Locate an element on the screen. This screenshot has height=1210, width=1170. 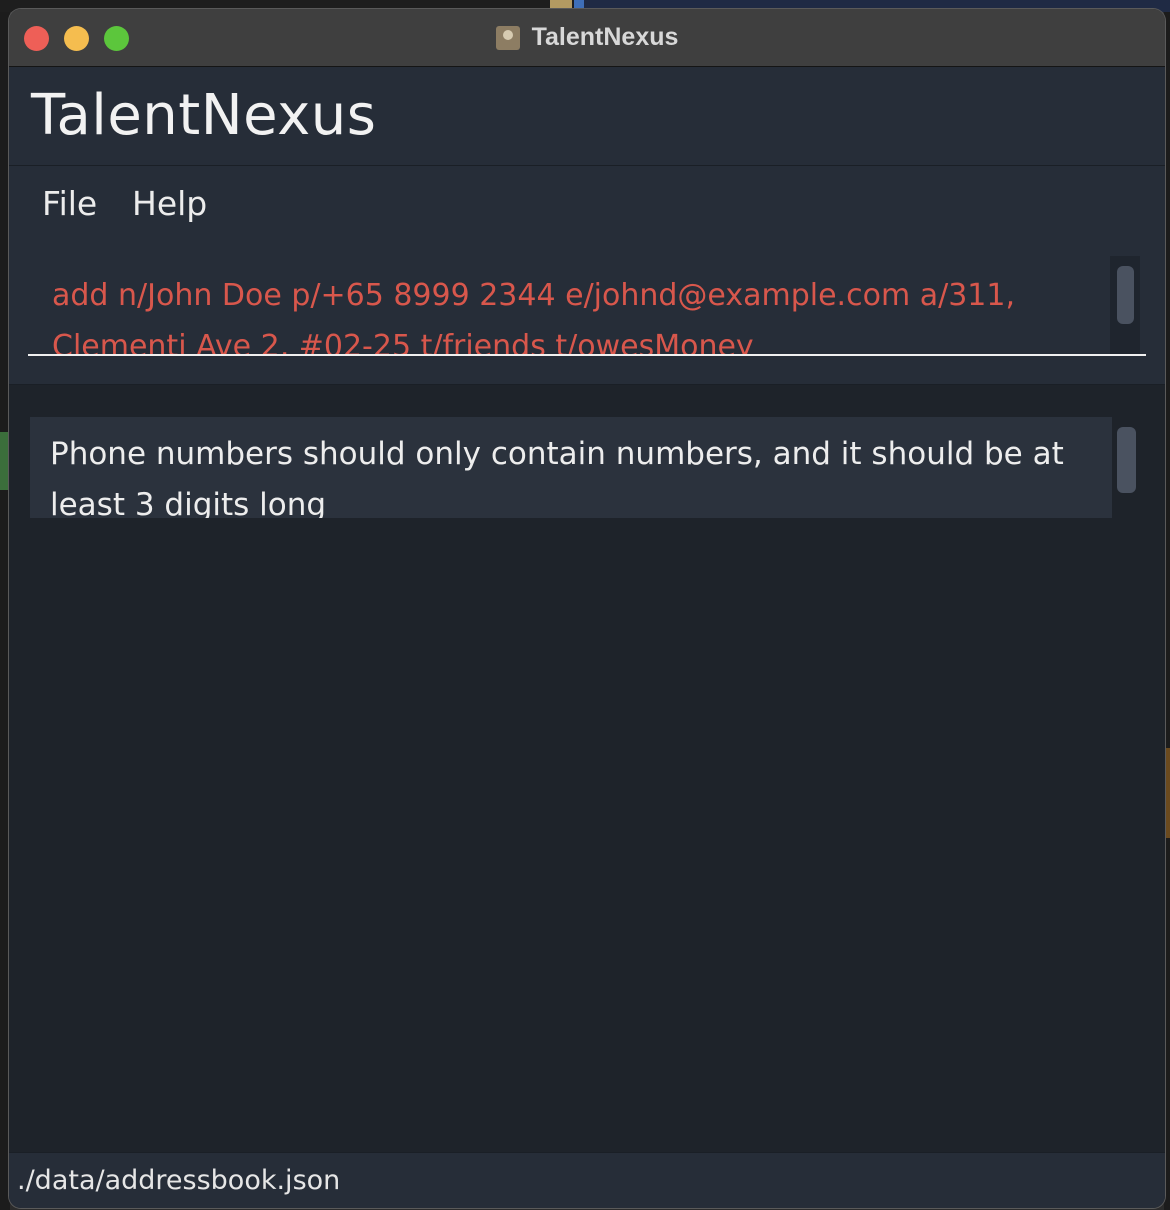
menu-bar: File Help is located at coordinates (587, 201).